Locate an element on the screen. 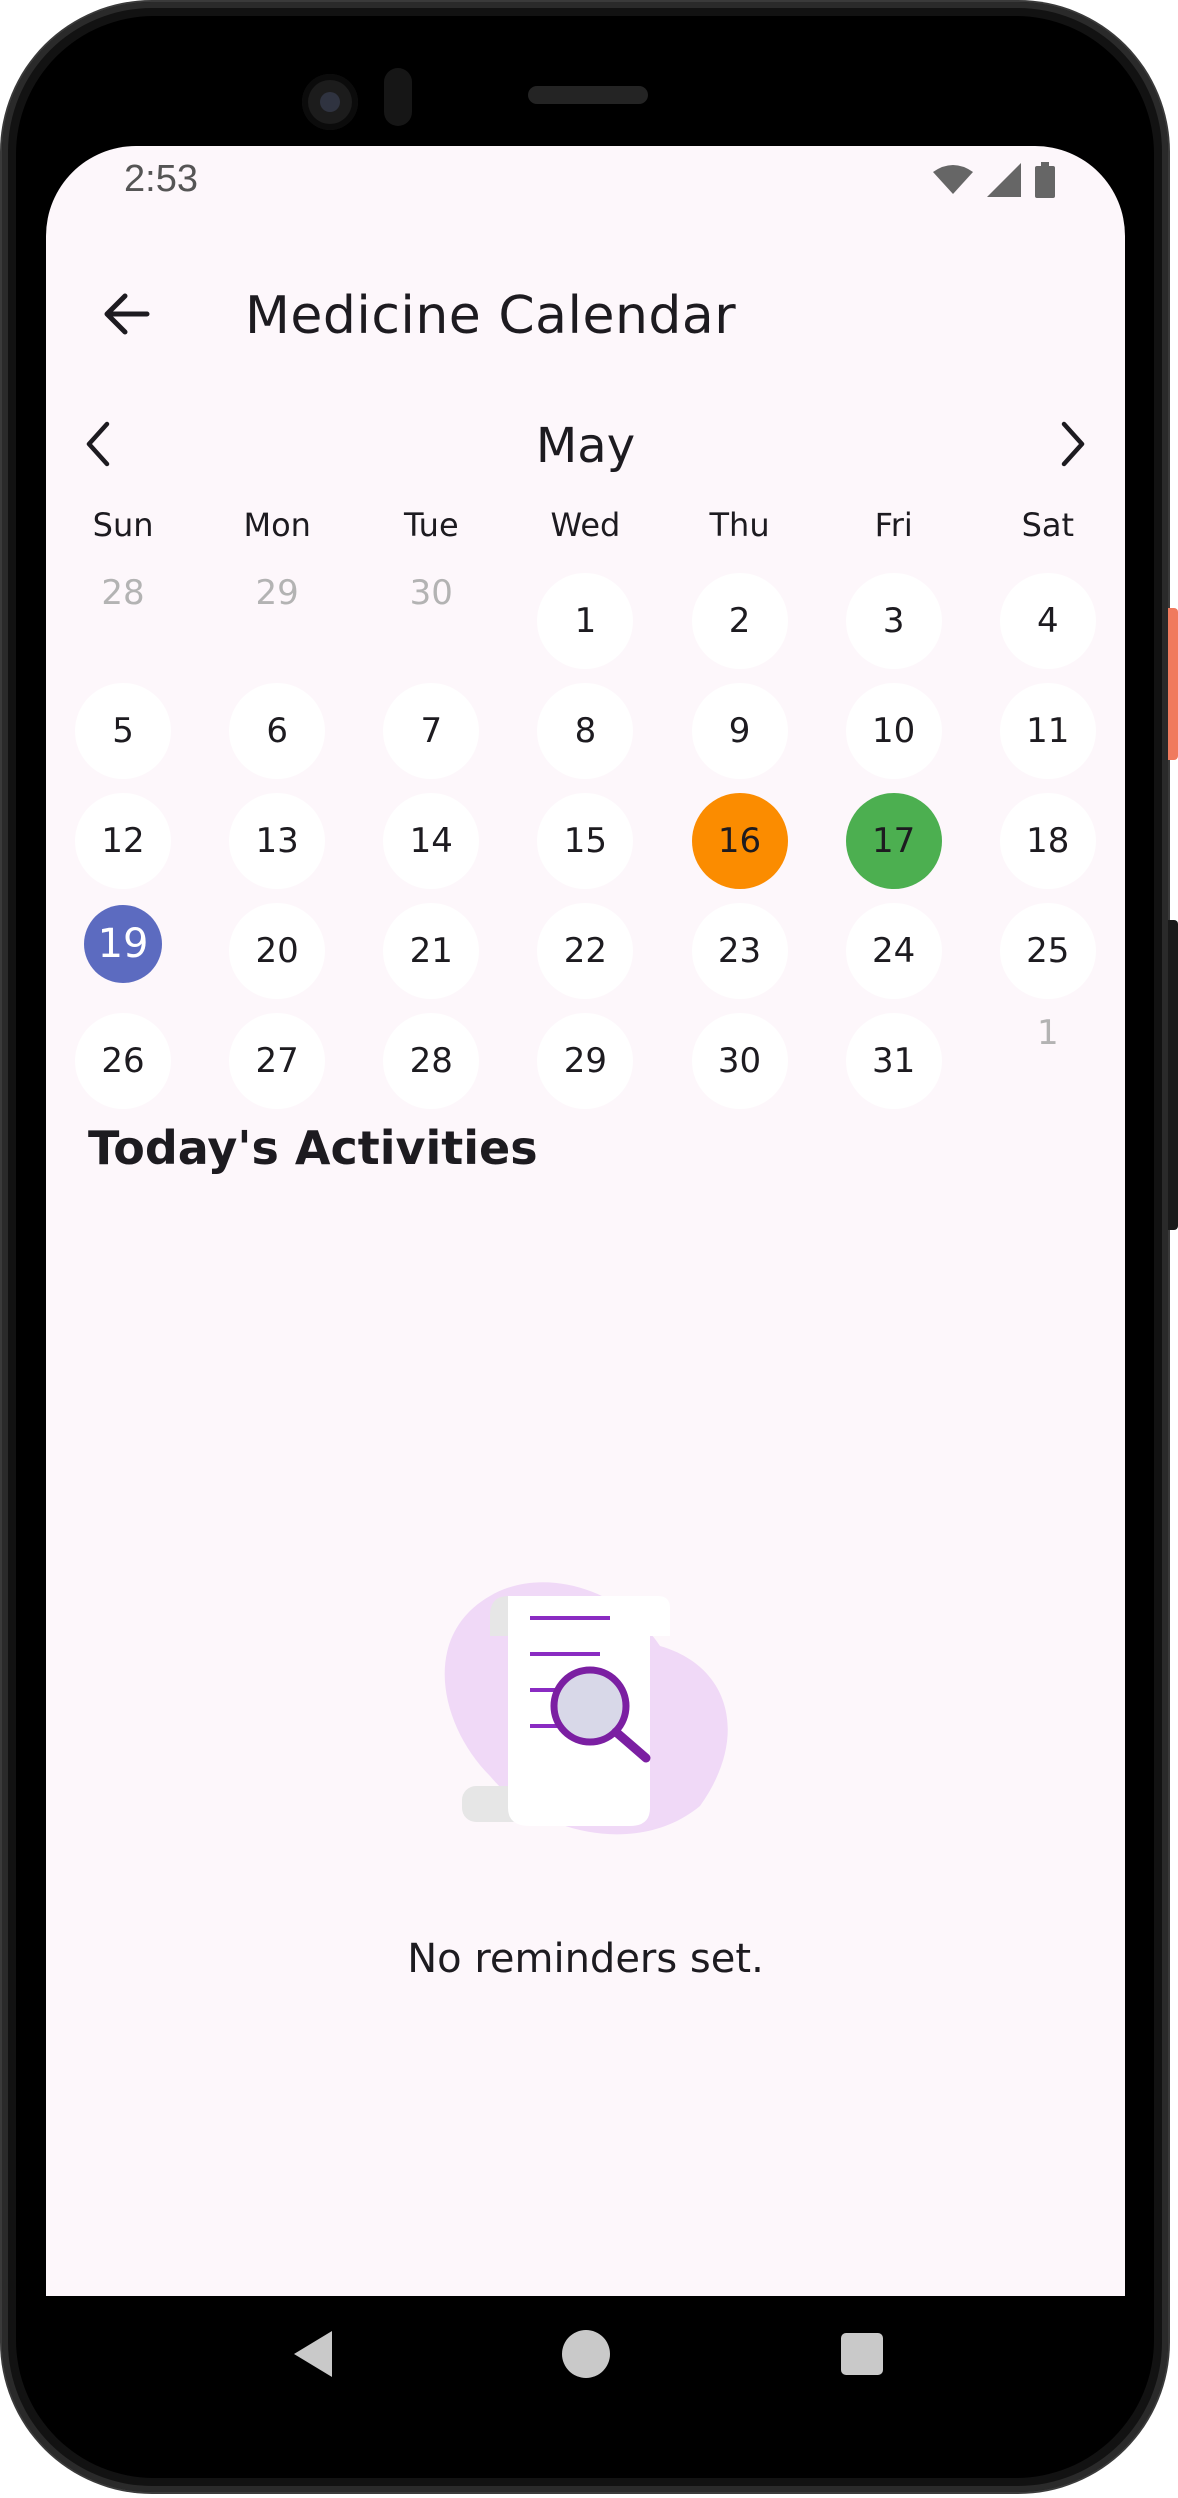 This screenshot has width=1178, height=2498. calendar-day-cell: 15 is located at coordinates (585, 841).